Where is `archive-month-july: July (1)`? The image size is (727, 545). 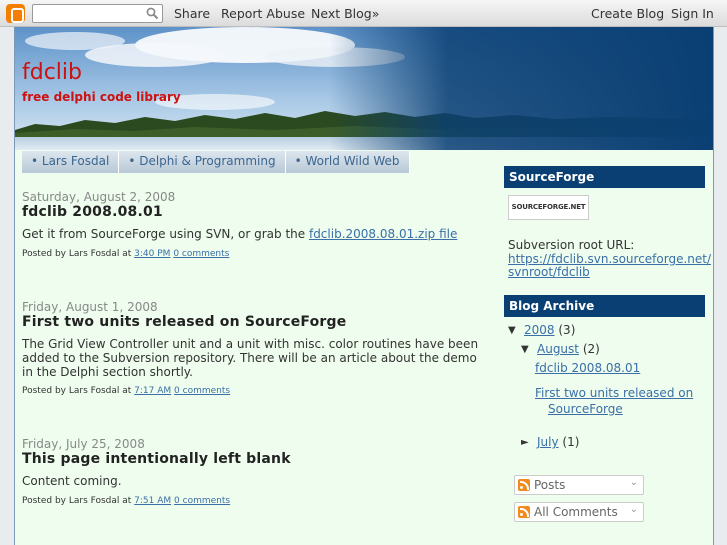
archive-month-july: July (1) is located at coordinates (558, 442).